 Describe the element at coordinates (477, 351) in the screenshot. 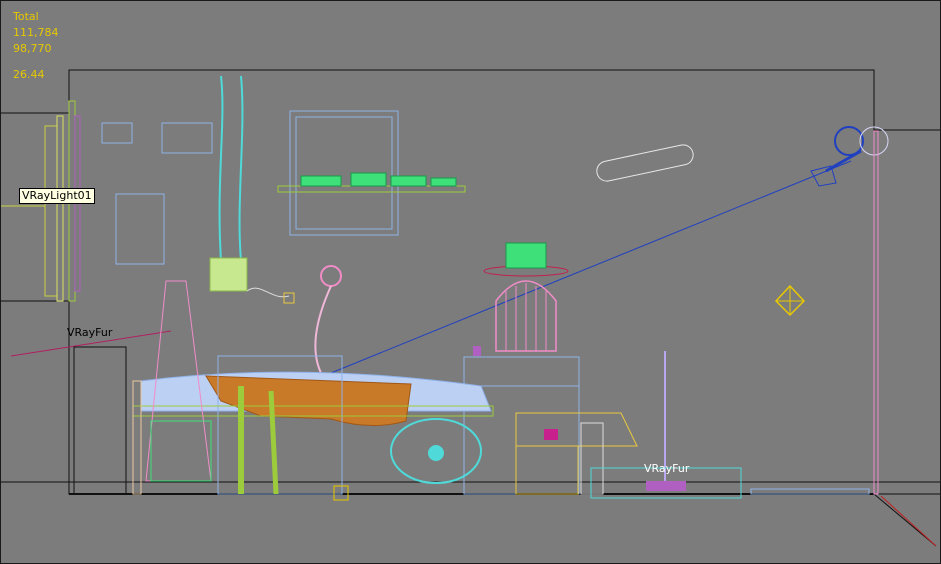

I see `table-item` at that location.